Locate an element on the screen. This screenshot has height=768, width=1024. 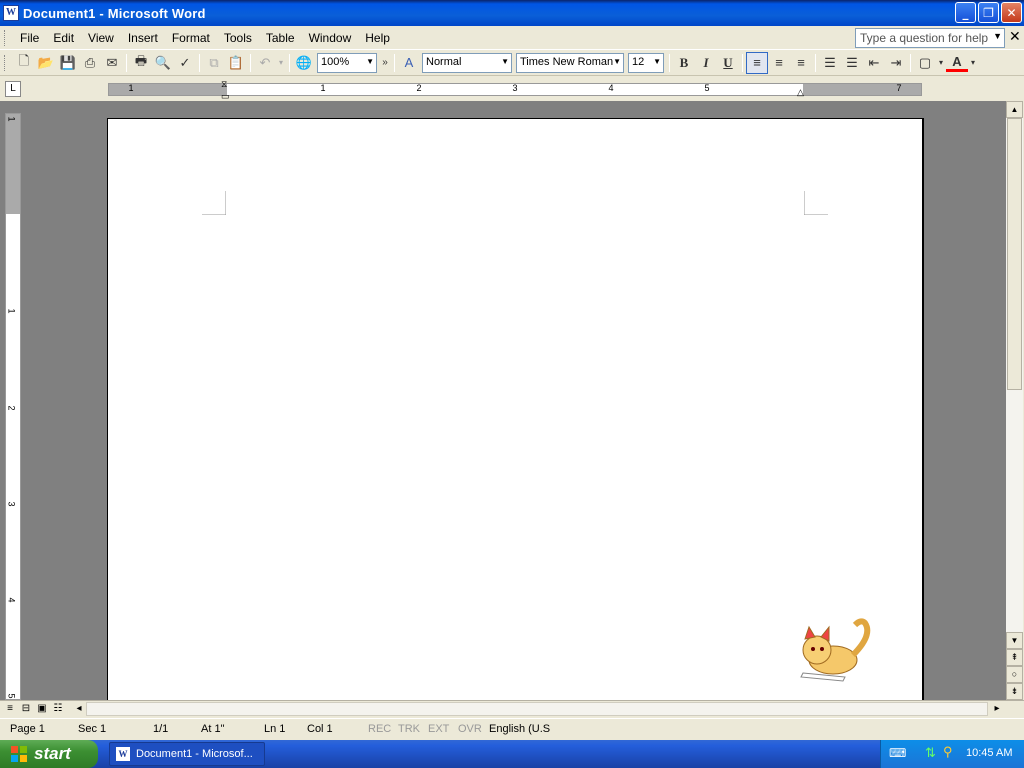
right-indent-marker: △ is located at coordinates (800, 92).